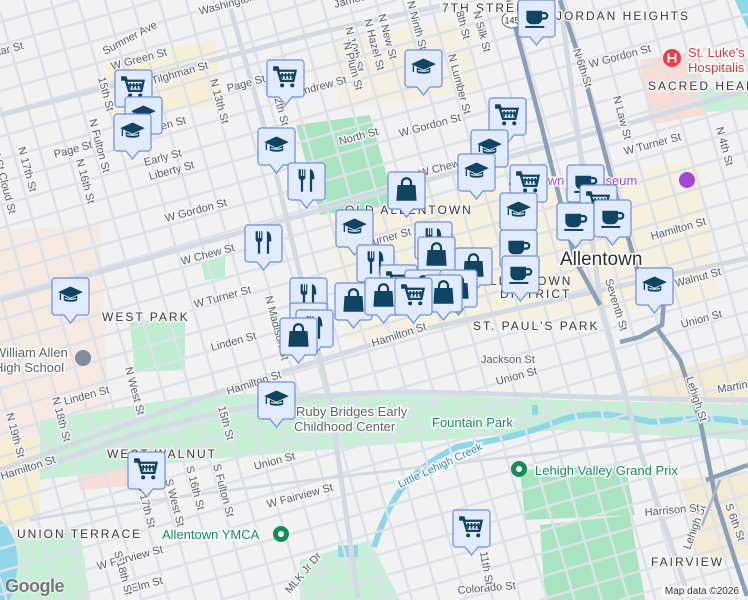 The image size is (748, 600). I want to click on street-label: W Fairview St, so click(130, 558).